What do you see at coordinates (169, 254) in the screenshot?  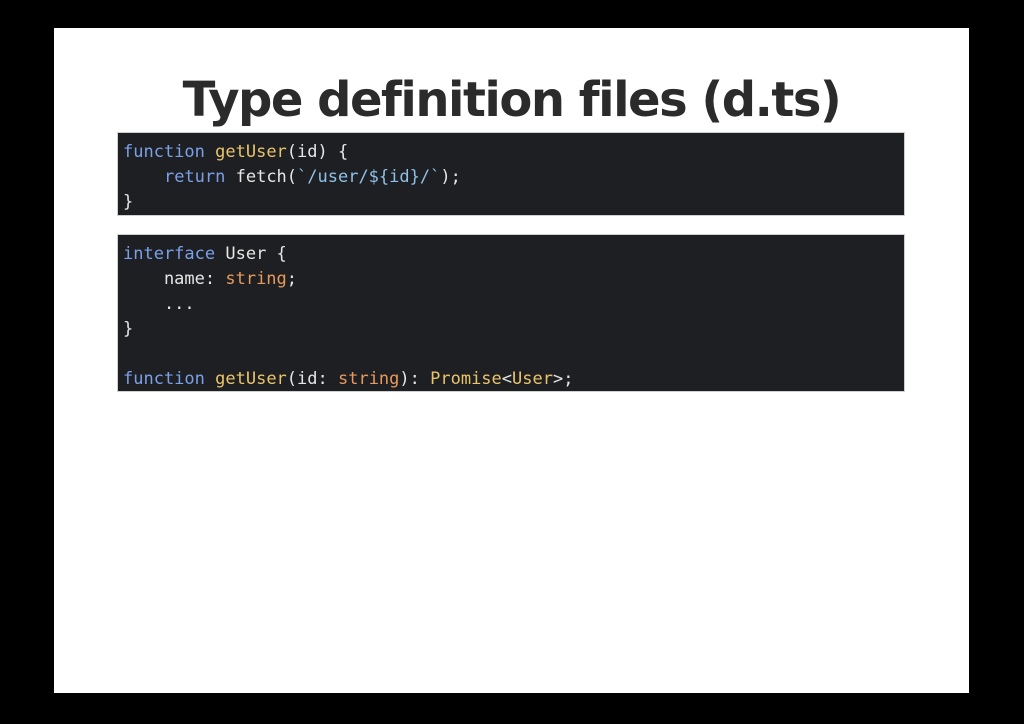 I see `code-token-kw: interface` at bounding box center [169, 254].